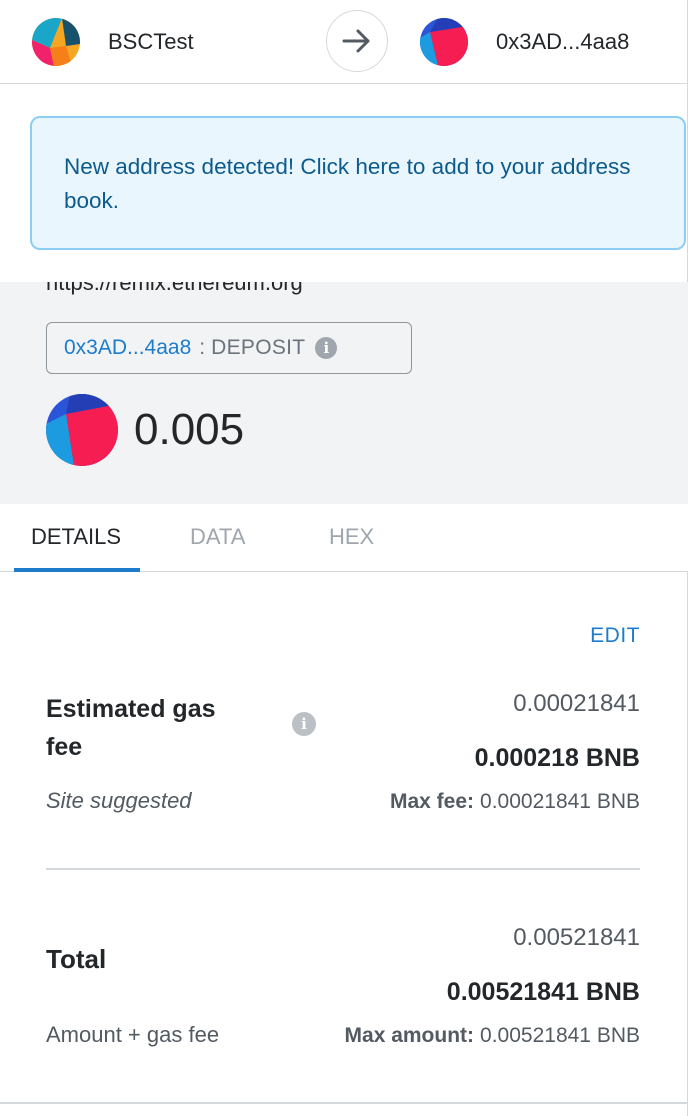 Image resolution: width=688 pixels, height=1116 pixels. I want to click on tab-data: DATA, so click(217, 537).